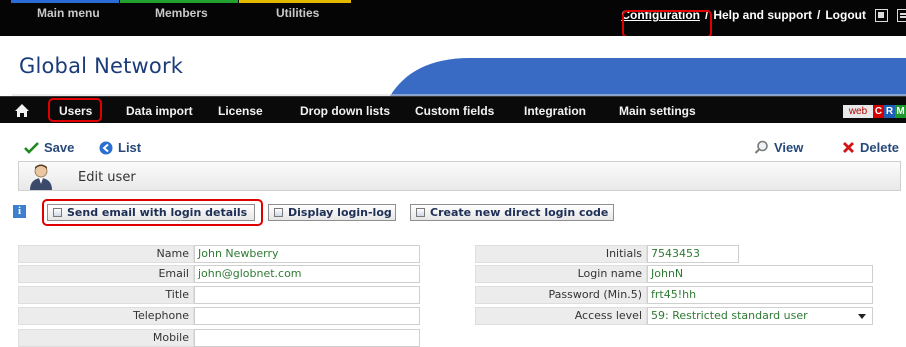  I want to click on create-login-code-button: Create new direct login code, so click(512, 212).